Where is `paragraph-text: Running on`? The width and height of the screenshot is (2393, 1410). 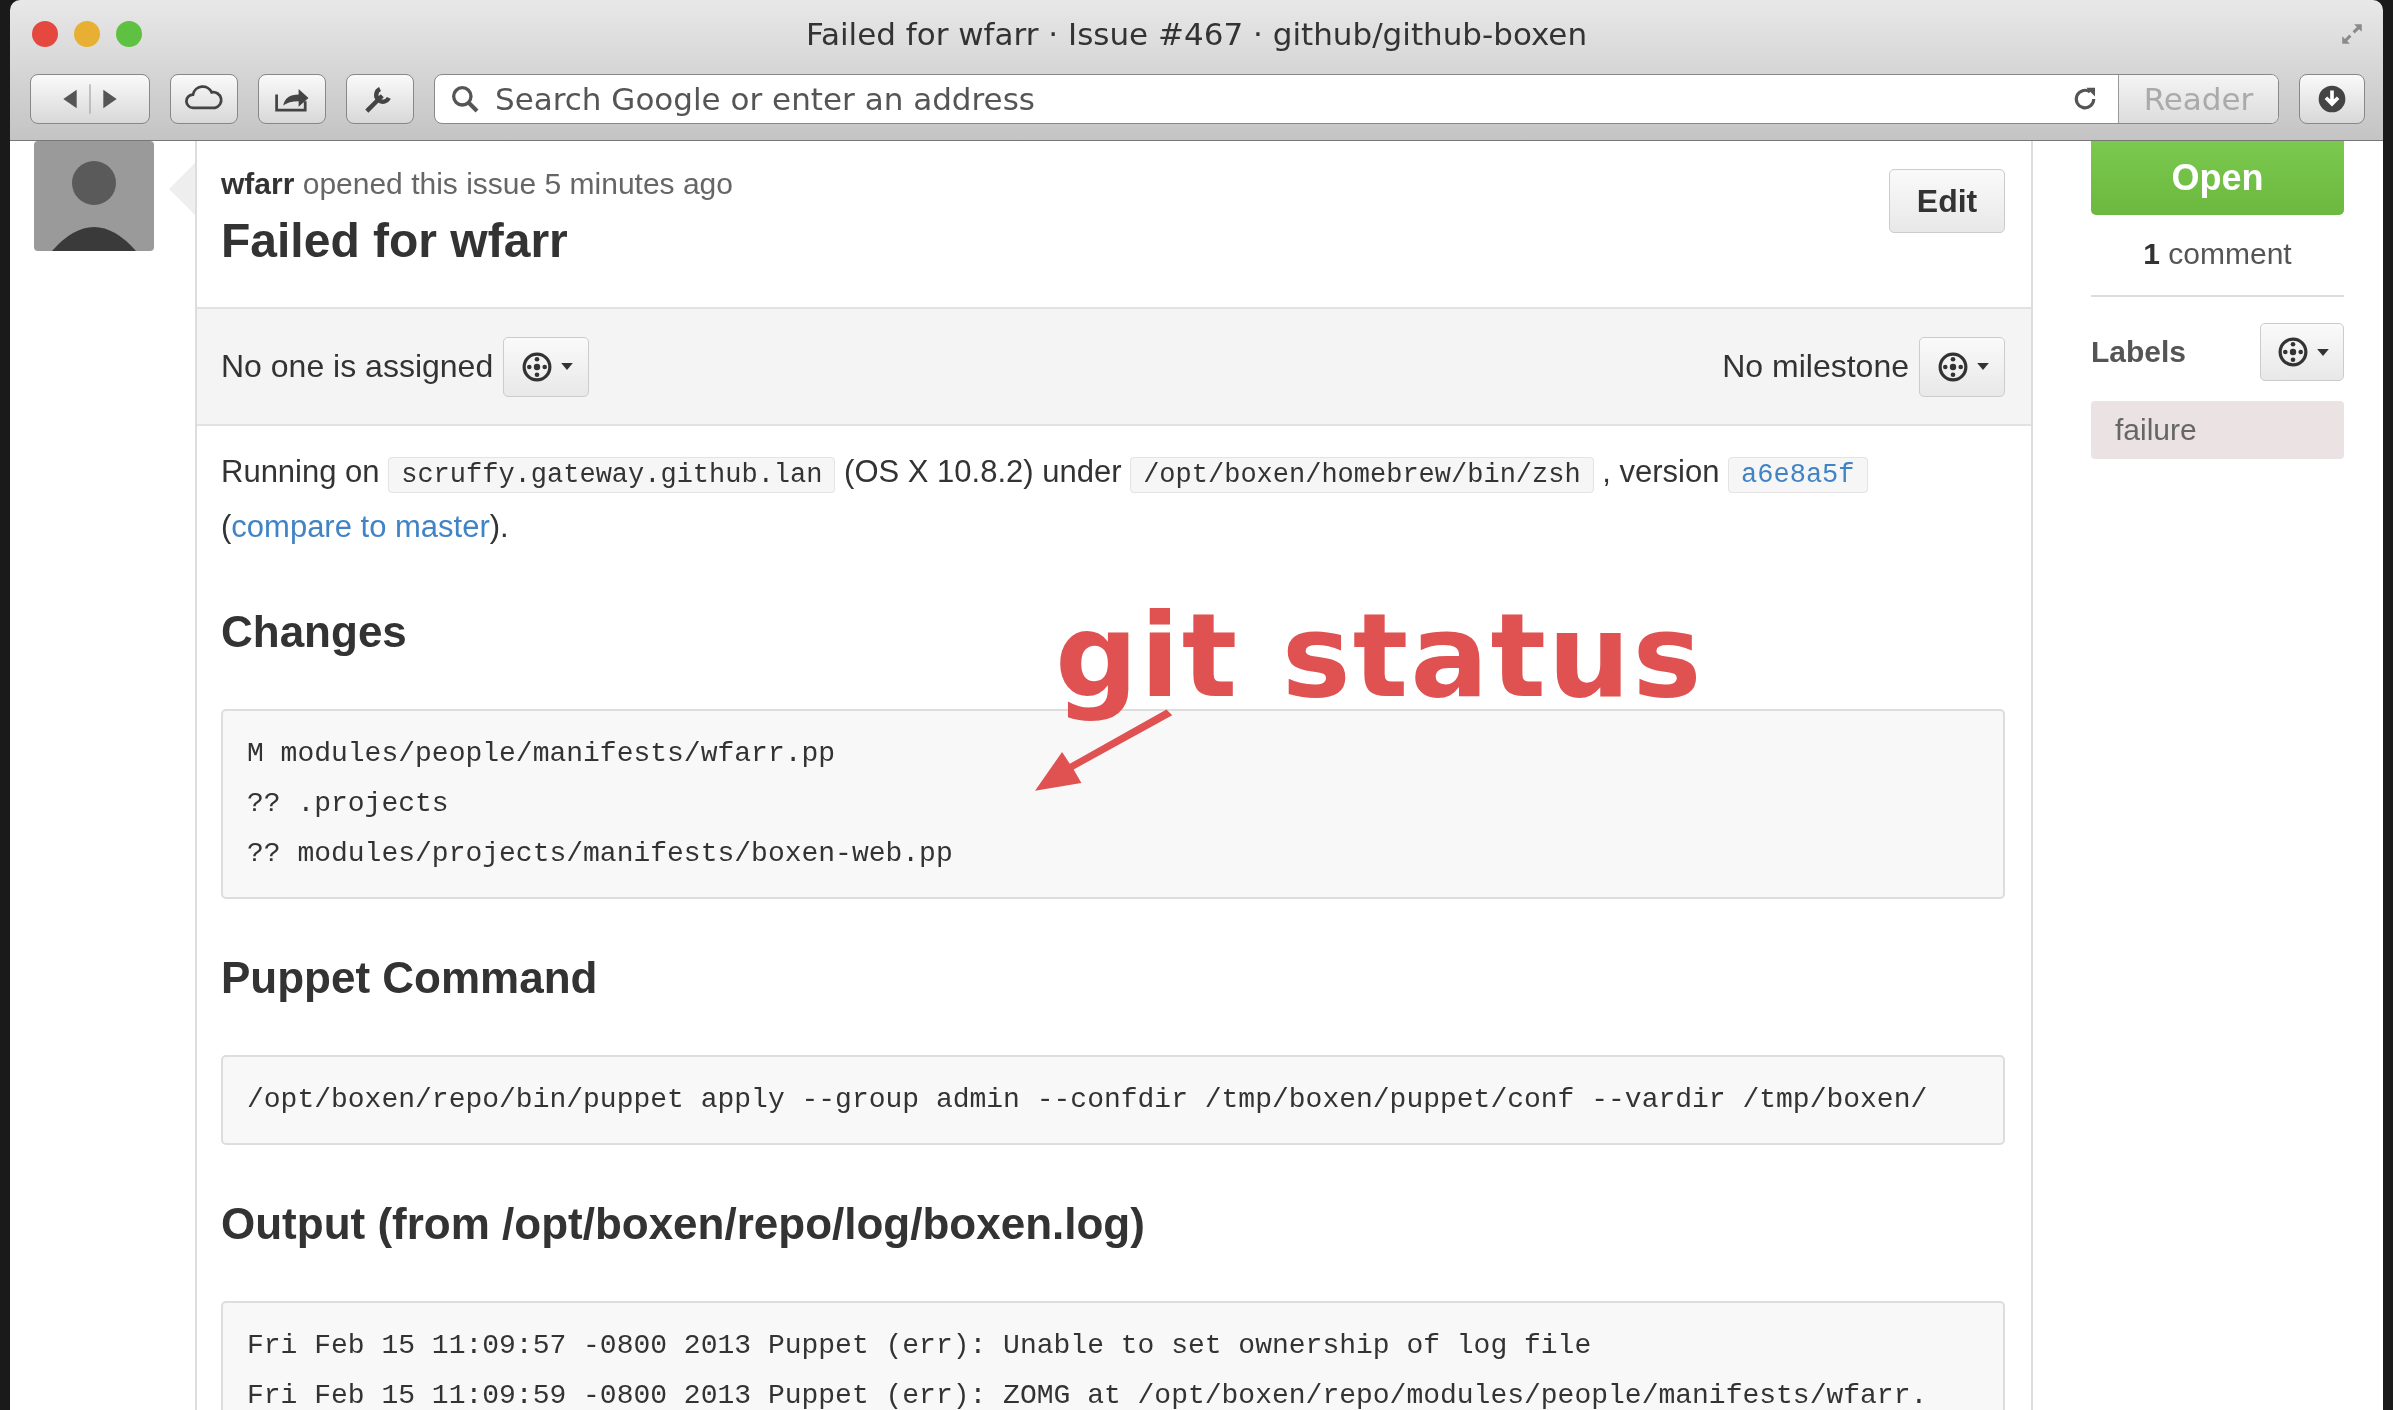
paragraph-text: Running on is located at coordinates (300, 471).